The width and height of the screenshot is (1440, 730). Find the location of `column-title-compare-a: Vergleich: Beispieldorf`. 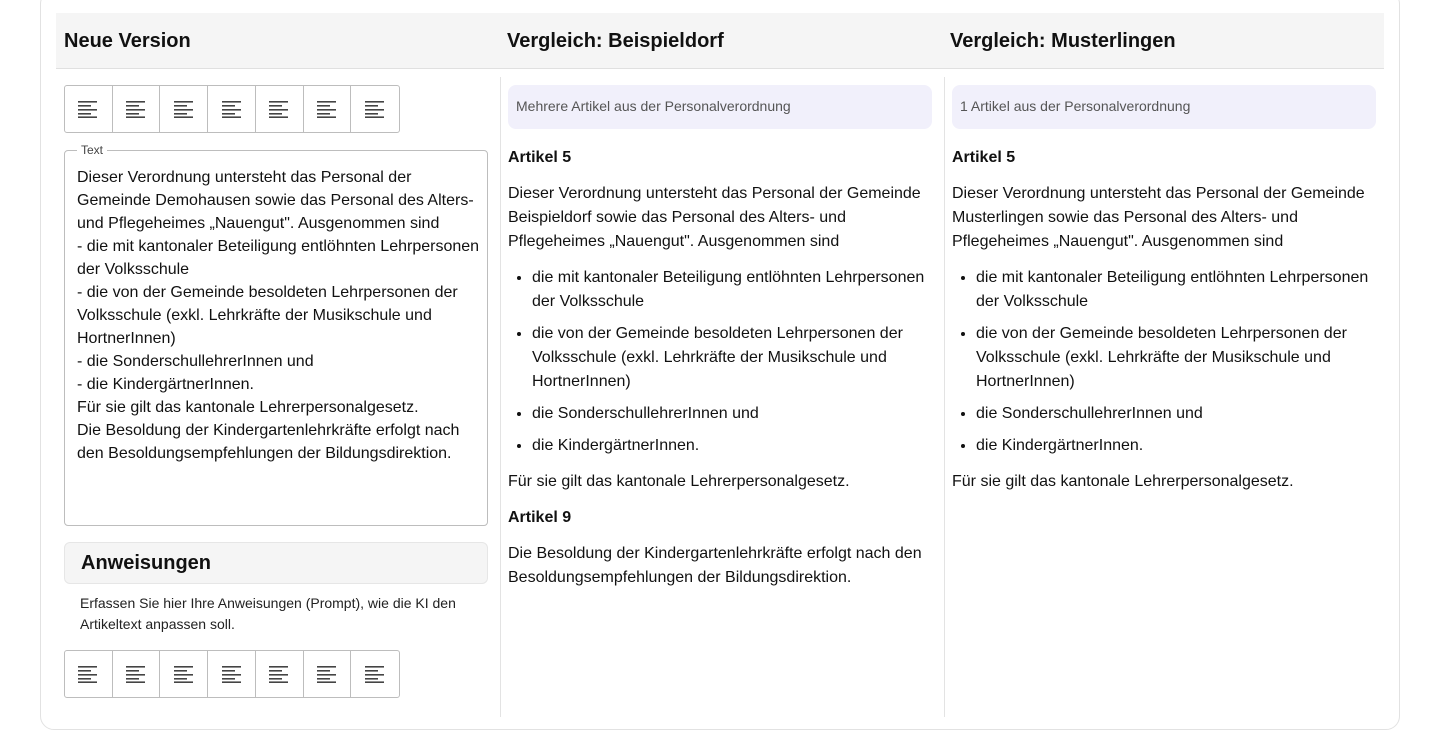

column-title-compare-a: Vergleich: Beispieldorf is located at coordinates (615, 41).